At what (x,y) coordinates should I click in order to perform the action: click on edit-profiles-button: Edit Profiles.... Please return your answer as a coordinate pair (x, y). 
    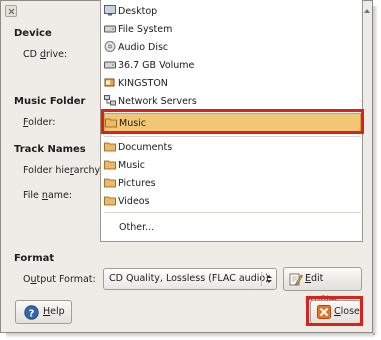
    Looking at the image, I should click on (322, 286).